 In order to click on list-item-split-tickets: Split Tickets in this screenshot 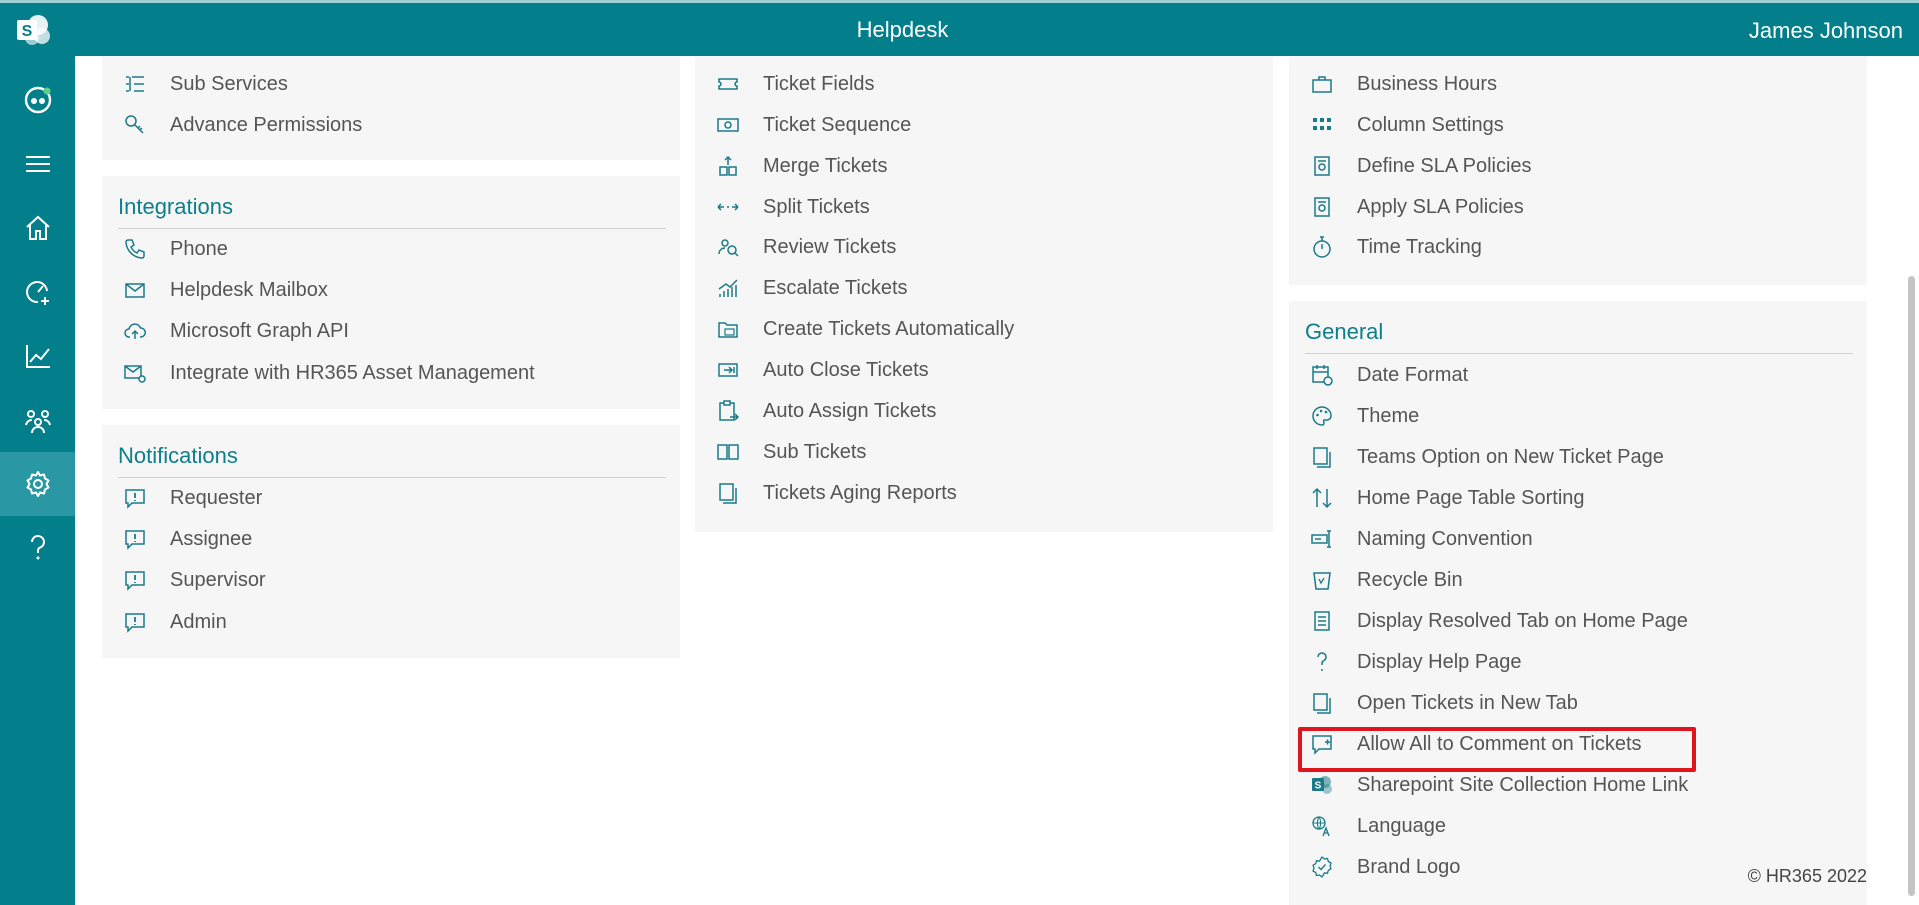, I will do `click(791, 207)`.